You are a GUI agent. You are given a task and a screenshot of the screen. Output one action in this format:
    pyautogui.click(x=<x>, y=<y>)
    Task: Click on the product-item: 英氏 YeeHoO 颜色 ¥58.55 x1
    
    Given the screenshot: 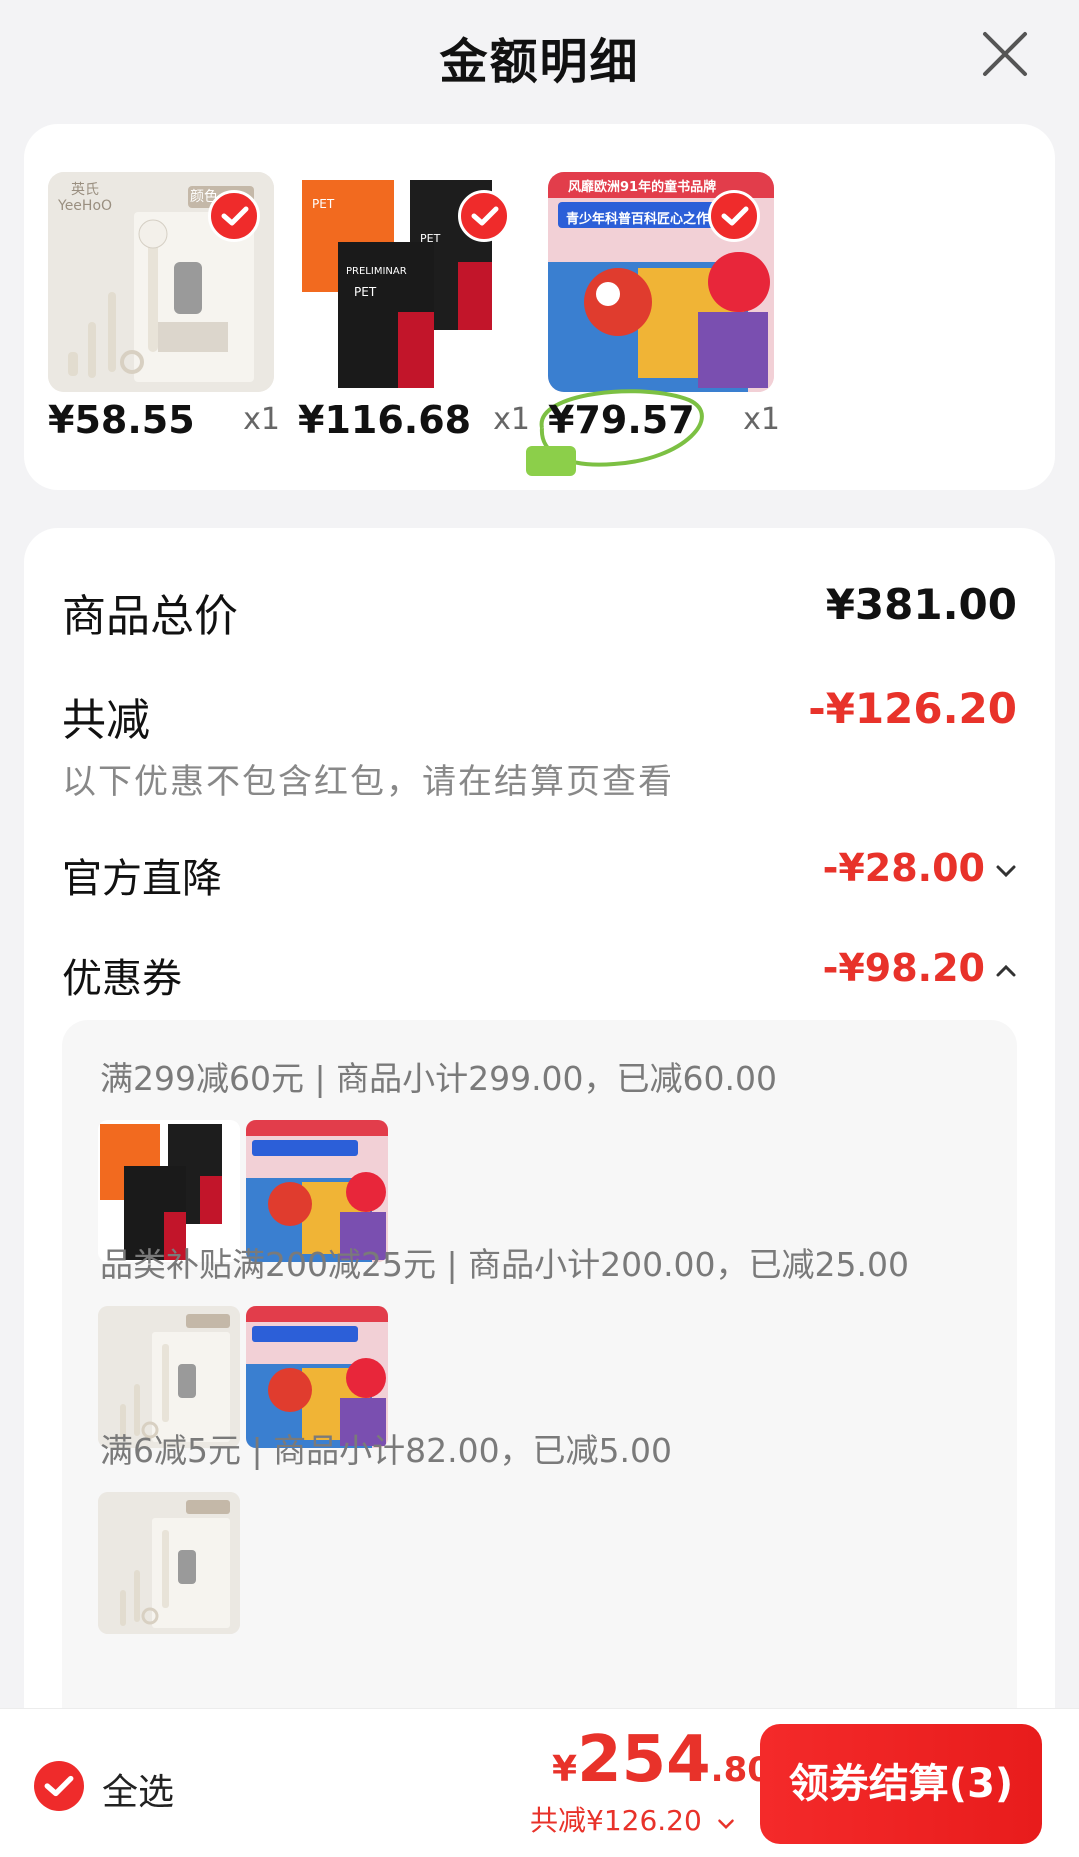 What is the action you would take?
    pyautogui.click(x=164, y=307)
    